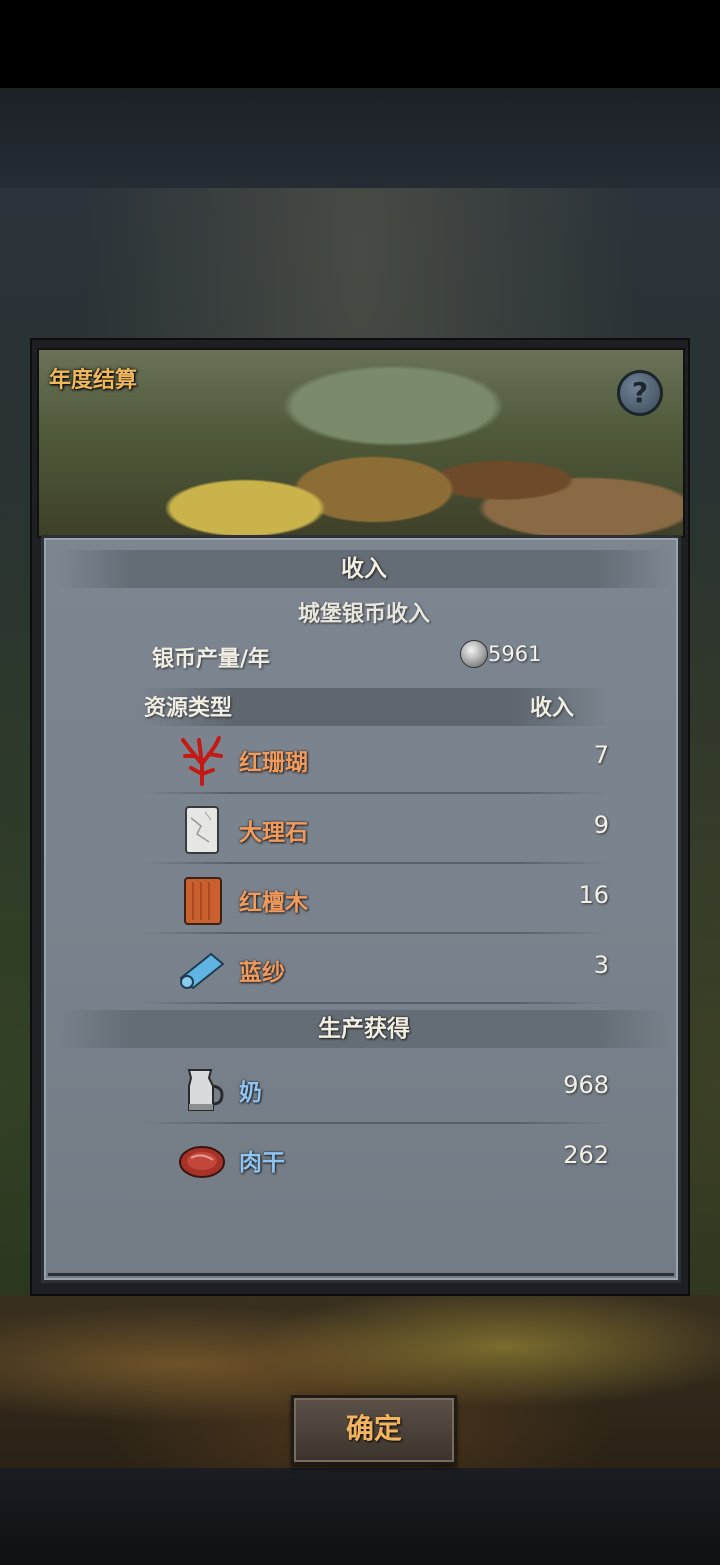  I want to click on silver-output-value: 5961, so click(515, 654).